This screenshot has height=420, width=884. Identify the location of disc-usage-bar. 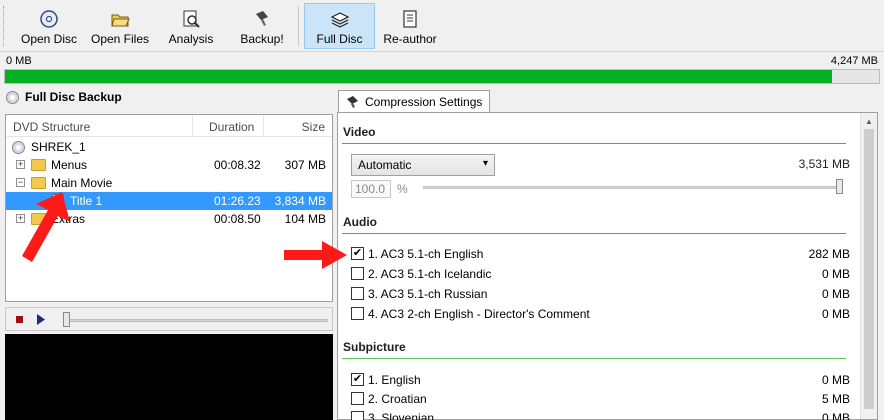
(442, 76).